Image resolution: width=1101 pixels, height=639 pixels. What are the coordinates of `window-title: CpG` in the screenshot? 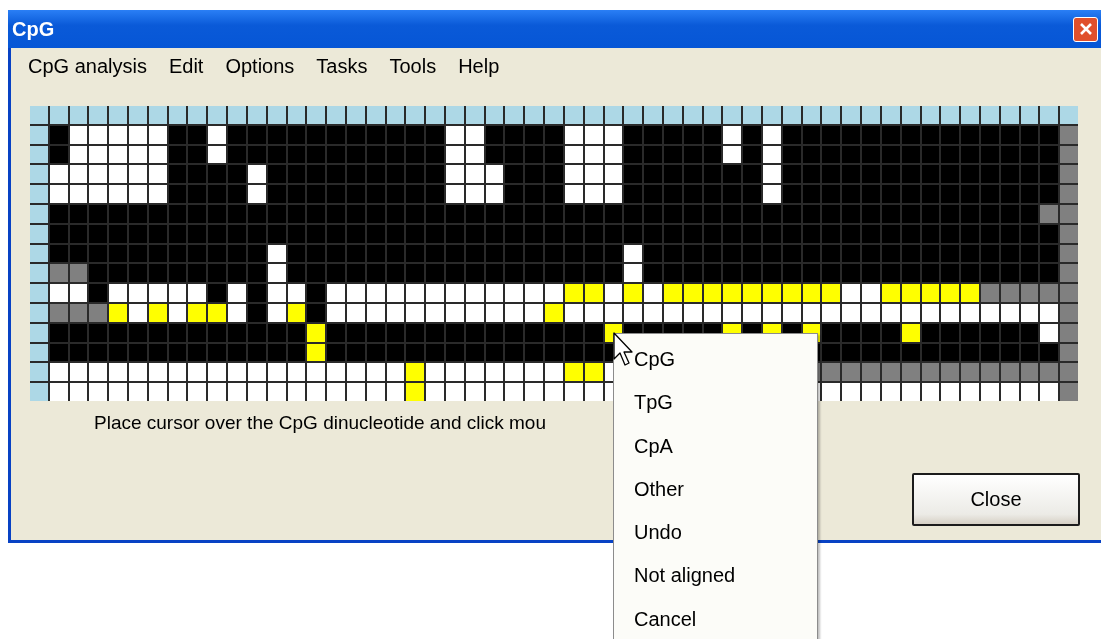 It's located at (33, 29).